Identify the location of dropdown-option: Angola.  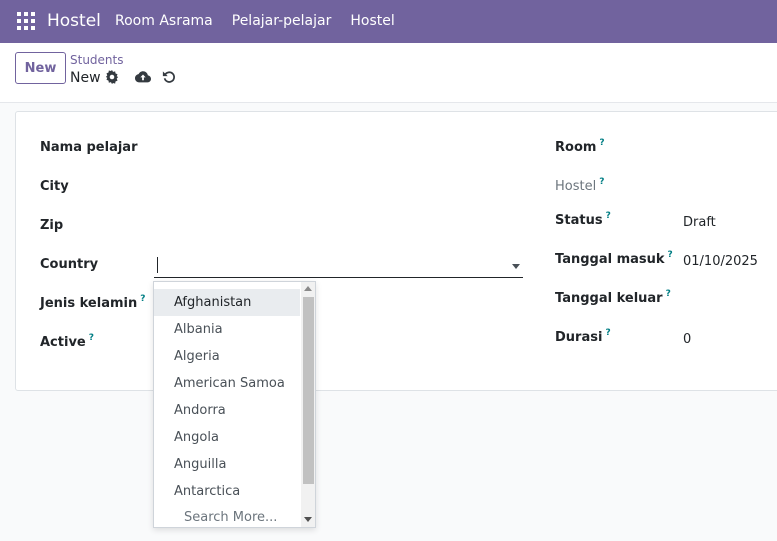
(227, 437).